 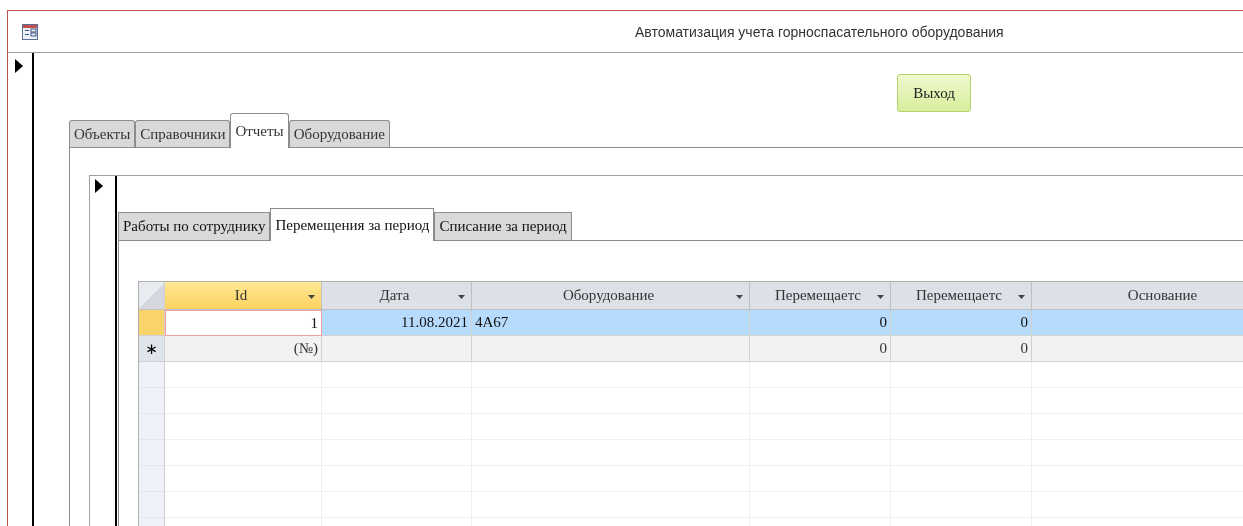 I want to click on column-header: Дата, so click(x=397, y=295).